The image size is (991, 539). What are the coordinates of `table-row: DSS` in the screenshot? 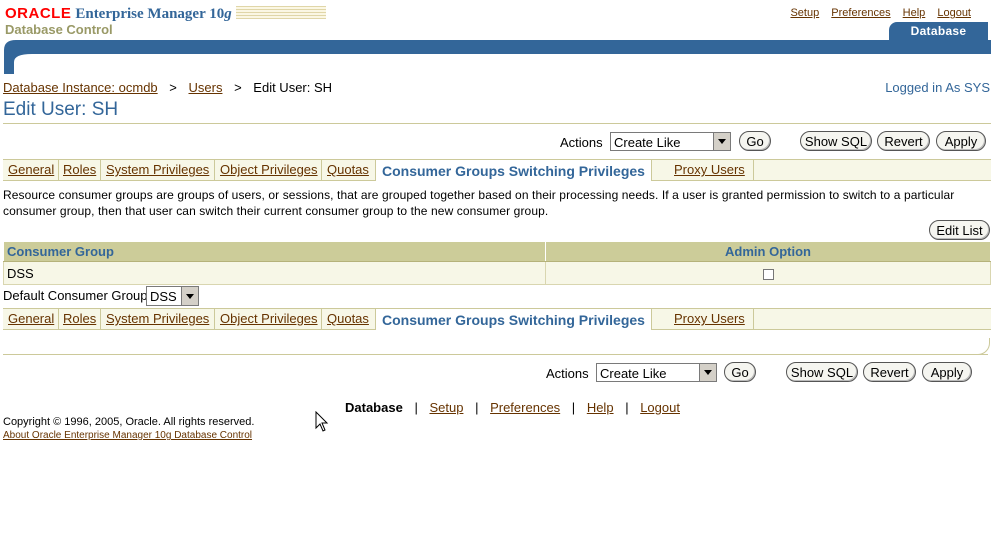 It's located at (497, 273).